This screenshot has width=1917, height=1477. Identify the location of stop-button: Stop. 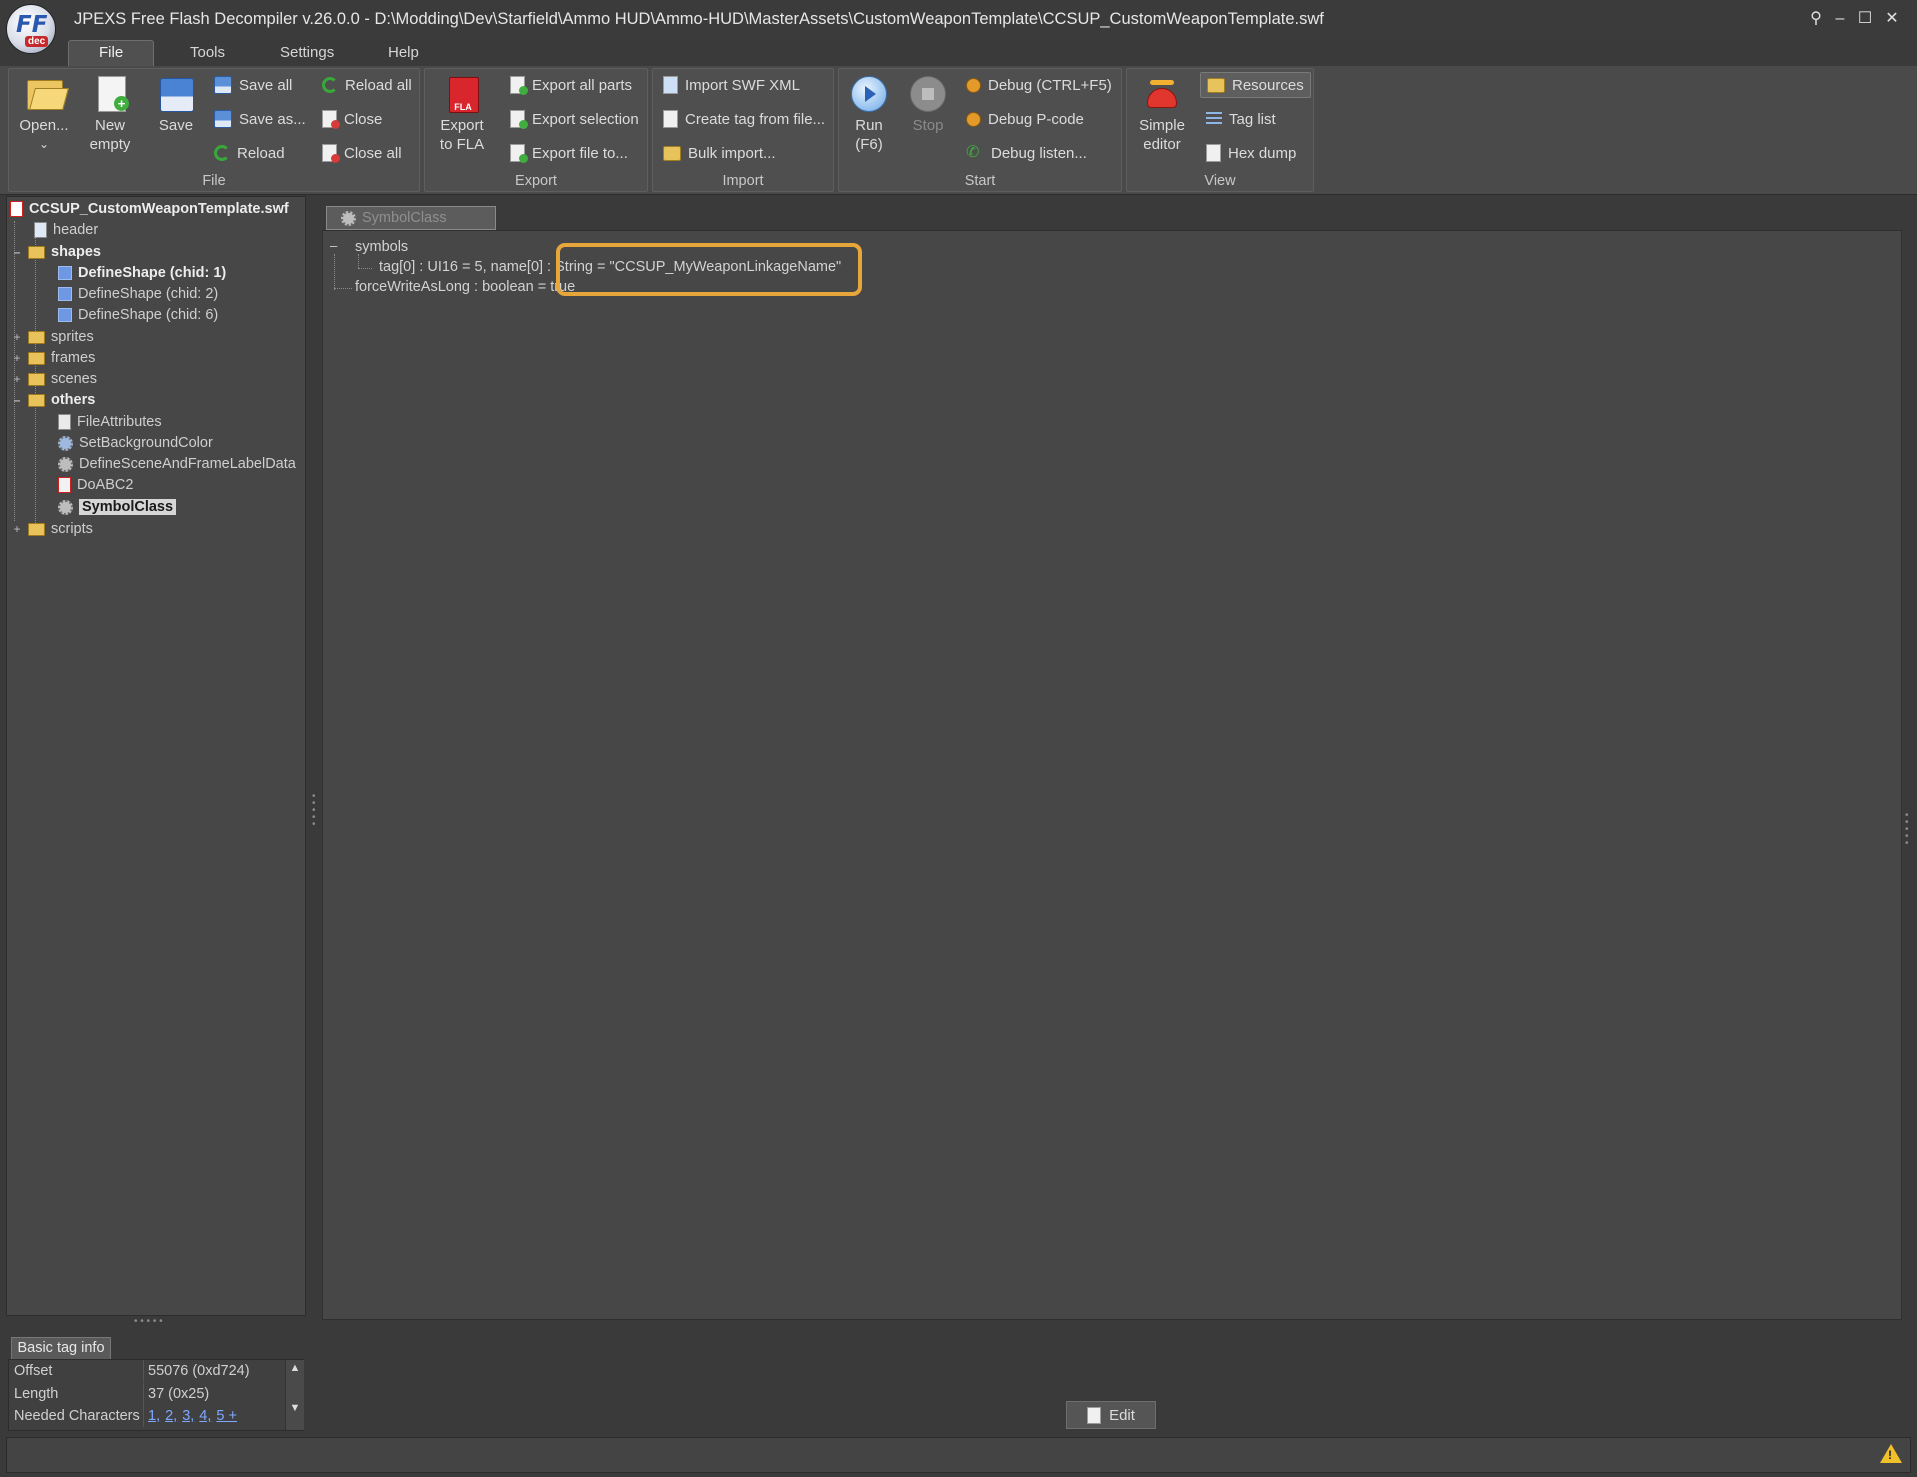
(928, 104).